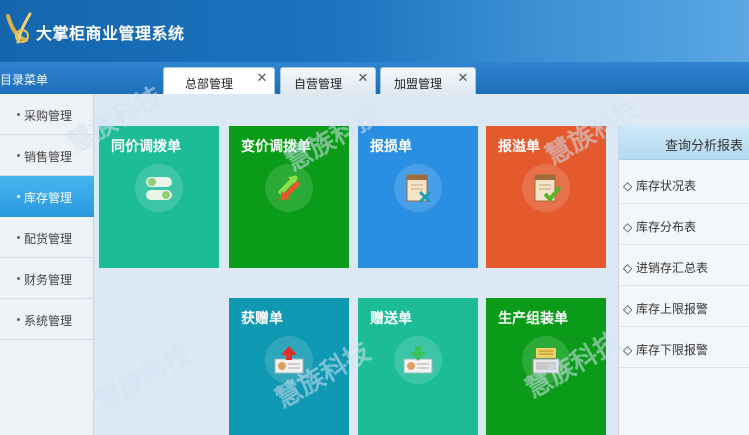 The image size is (749, 435). What do you see at coordinates (19, 28) in the screenshot?
I see `logo-icon` at bounding box center [19, 28].